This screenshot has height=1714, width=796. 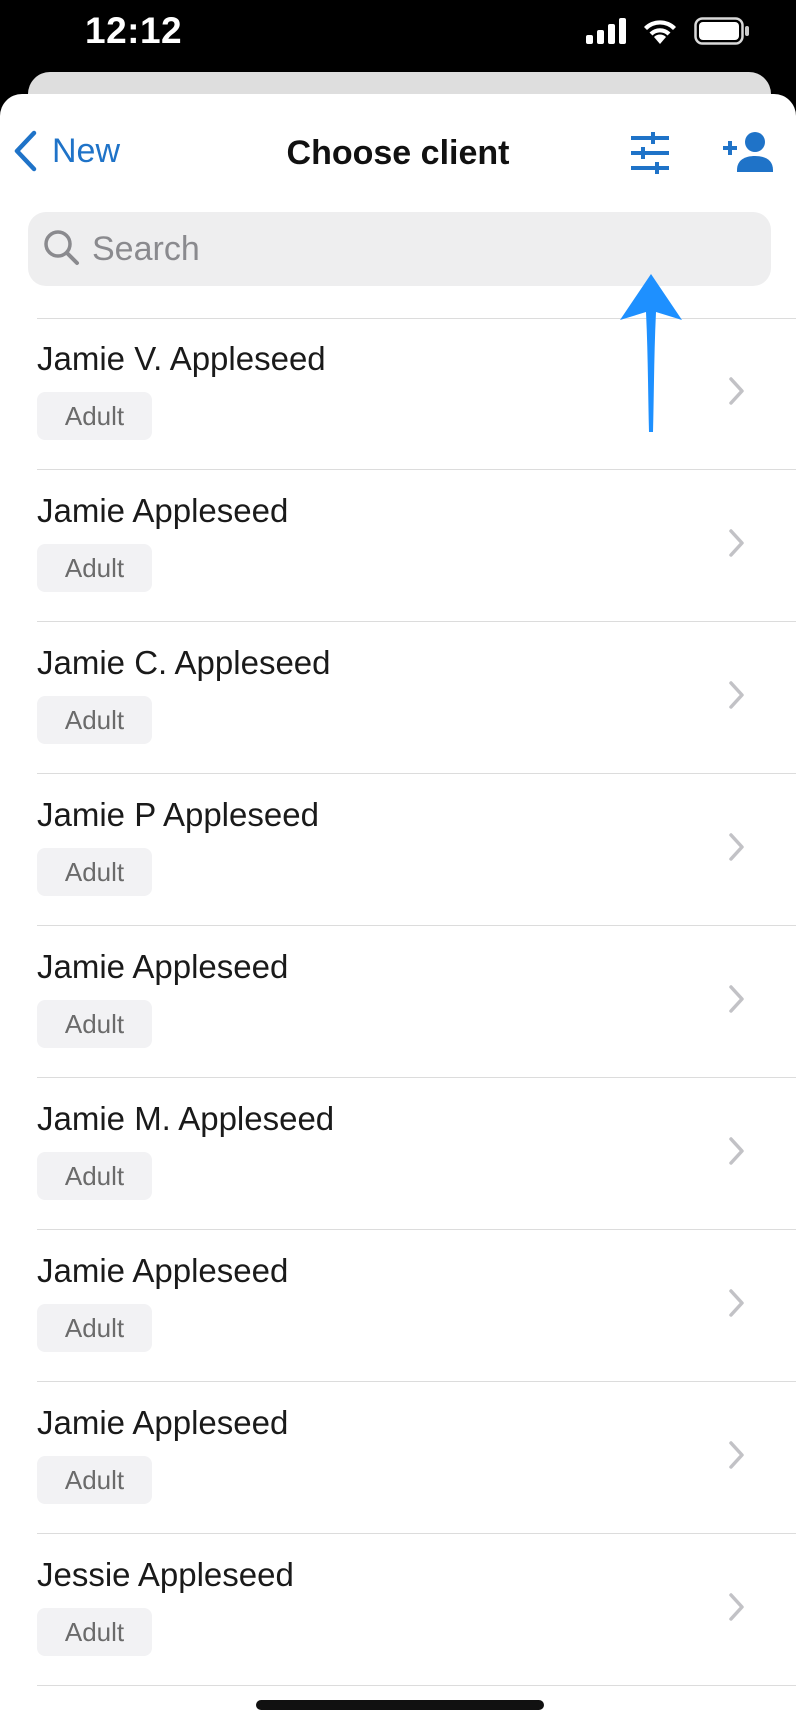 I want to click on sliders-filter-icon, so click(x=650, y=153).